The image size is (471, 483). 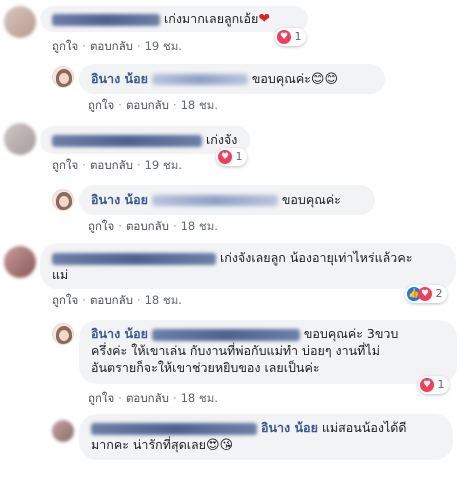 What do you see at coordinates (289, 427) in the screenshot?
I see `mentioned-name: อินาง น้อย` at bounding box center [289, 427].